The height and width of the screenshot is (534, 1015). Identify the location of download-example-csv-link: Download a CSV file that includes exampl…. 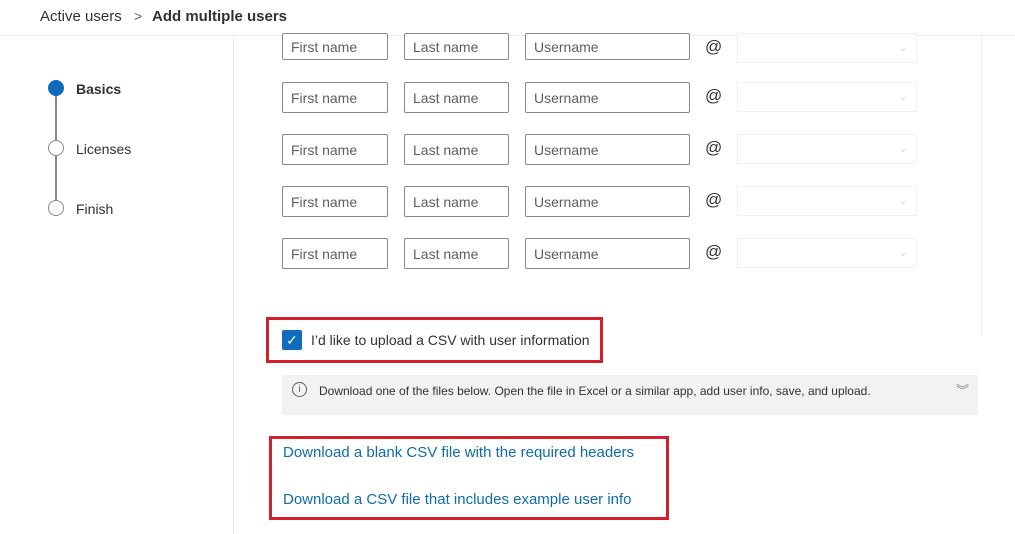
(457, 499).